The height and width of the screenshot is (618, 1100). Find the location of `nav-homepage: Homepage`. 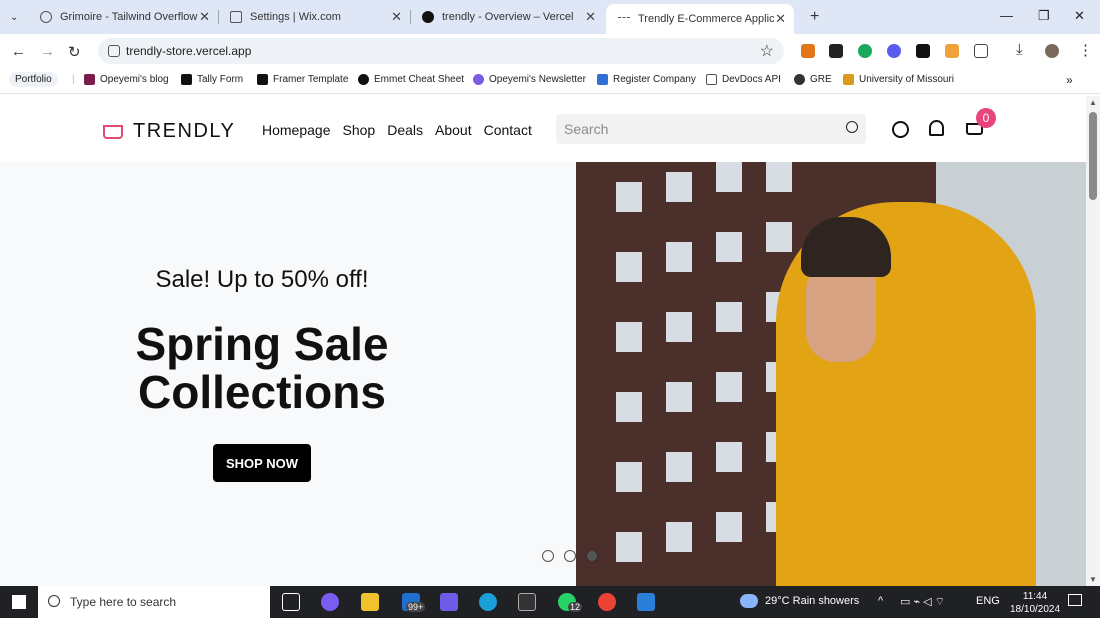

nav-homepage: Homepage is located at coordinates (296, 130).